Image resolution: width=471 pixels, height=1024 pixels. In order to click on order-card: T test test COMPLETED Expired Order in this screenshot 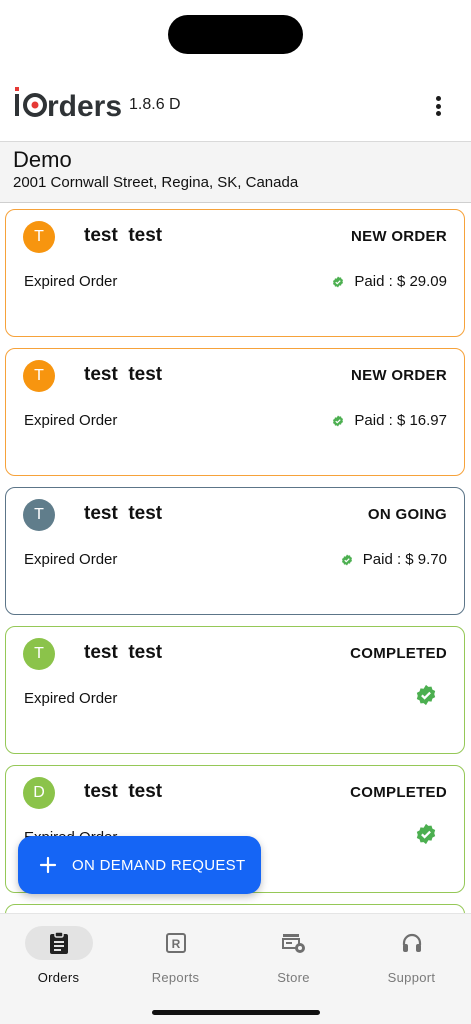, I will do `click(235, 690)`.